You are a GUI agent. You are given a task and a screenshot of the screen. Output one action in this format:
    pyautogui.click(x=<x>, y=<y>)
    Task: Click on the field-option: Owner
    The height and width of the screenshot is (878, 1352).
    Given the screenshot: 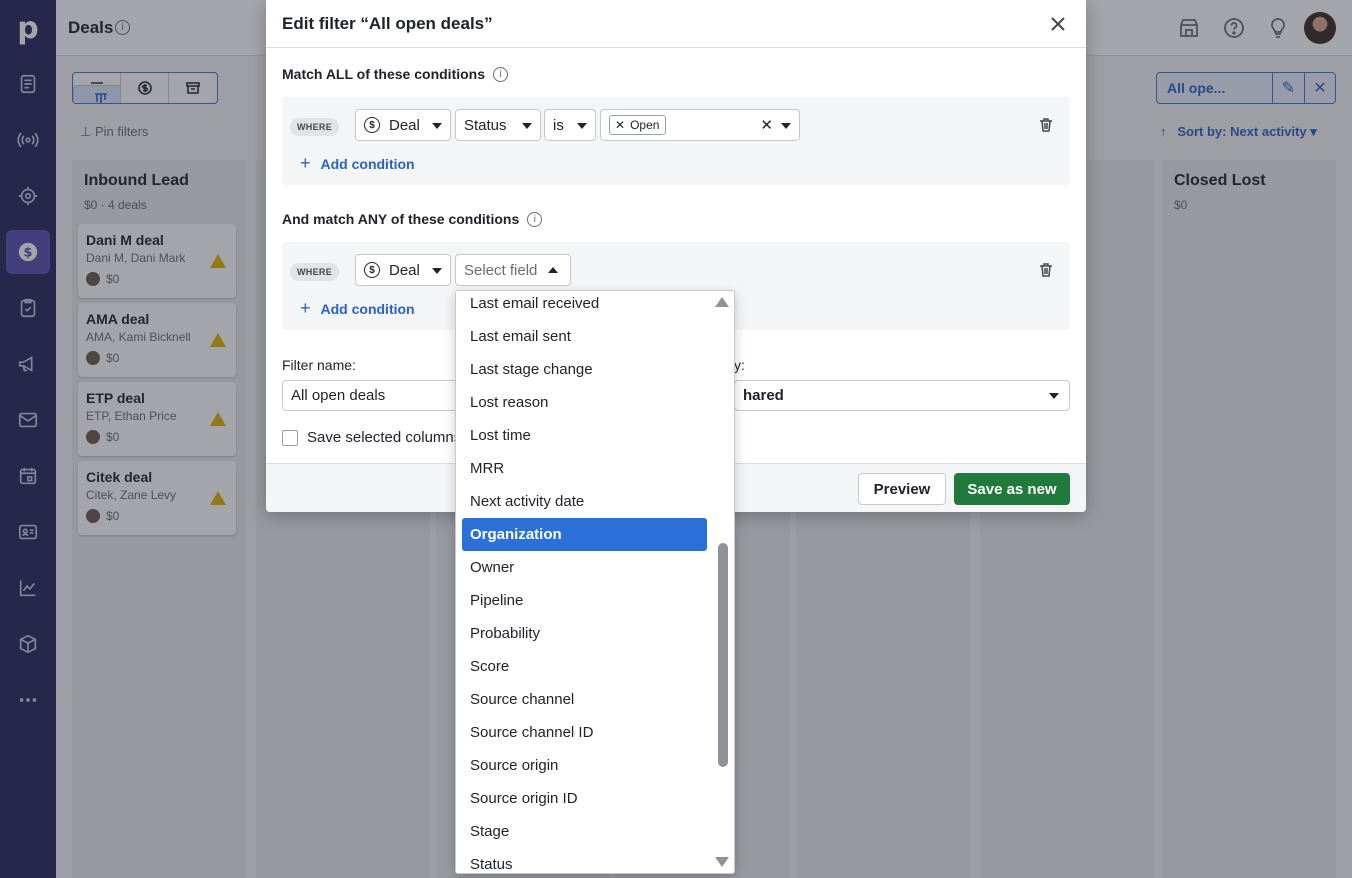 What is the action you would take?
    pyautogui.click(x=584, y=567)
    